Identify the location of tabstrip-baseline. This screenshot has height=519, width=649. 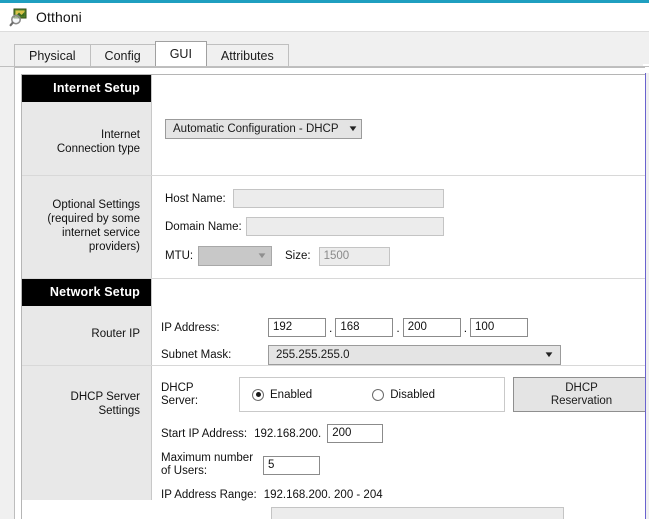
(324, 66).